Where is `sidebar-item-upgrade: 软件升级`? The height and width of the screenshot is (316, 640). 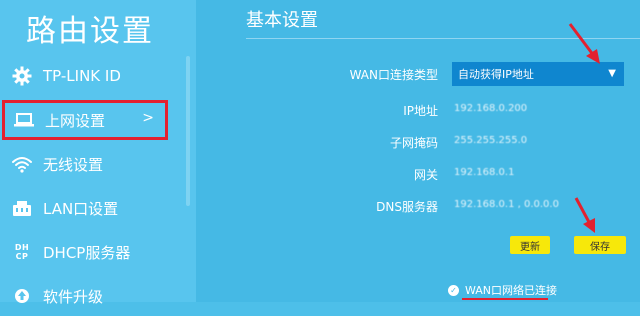 sidebar-item-upgrade: 软件升级 is located at coordinates (85, 296).